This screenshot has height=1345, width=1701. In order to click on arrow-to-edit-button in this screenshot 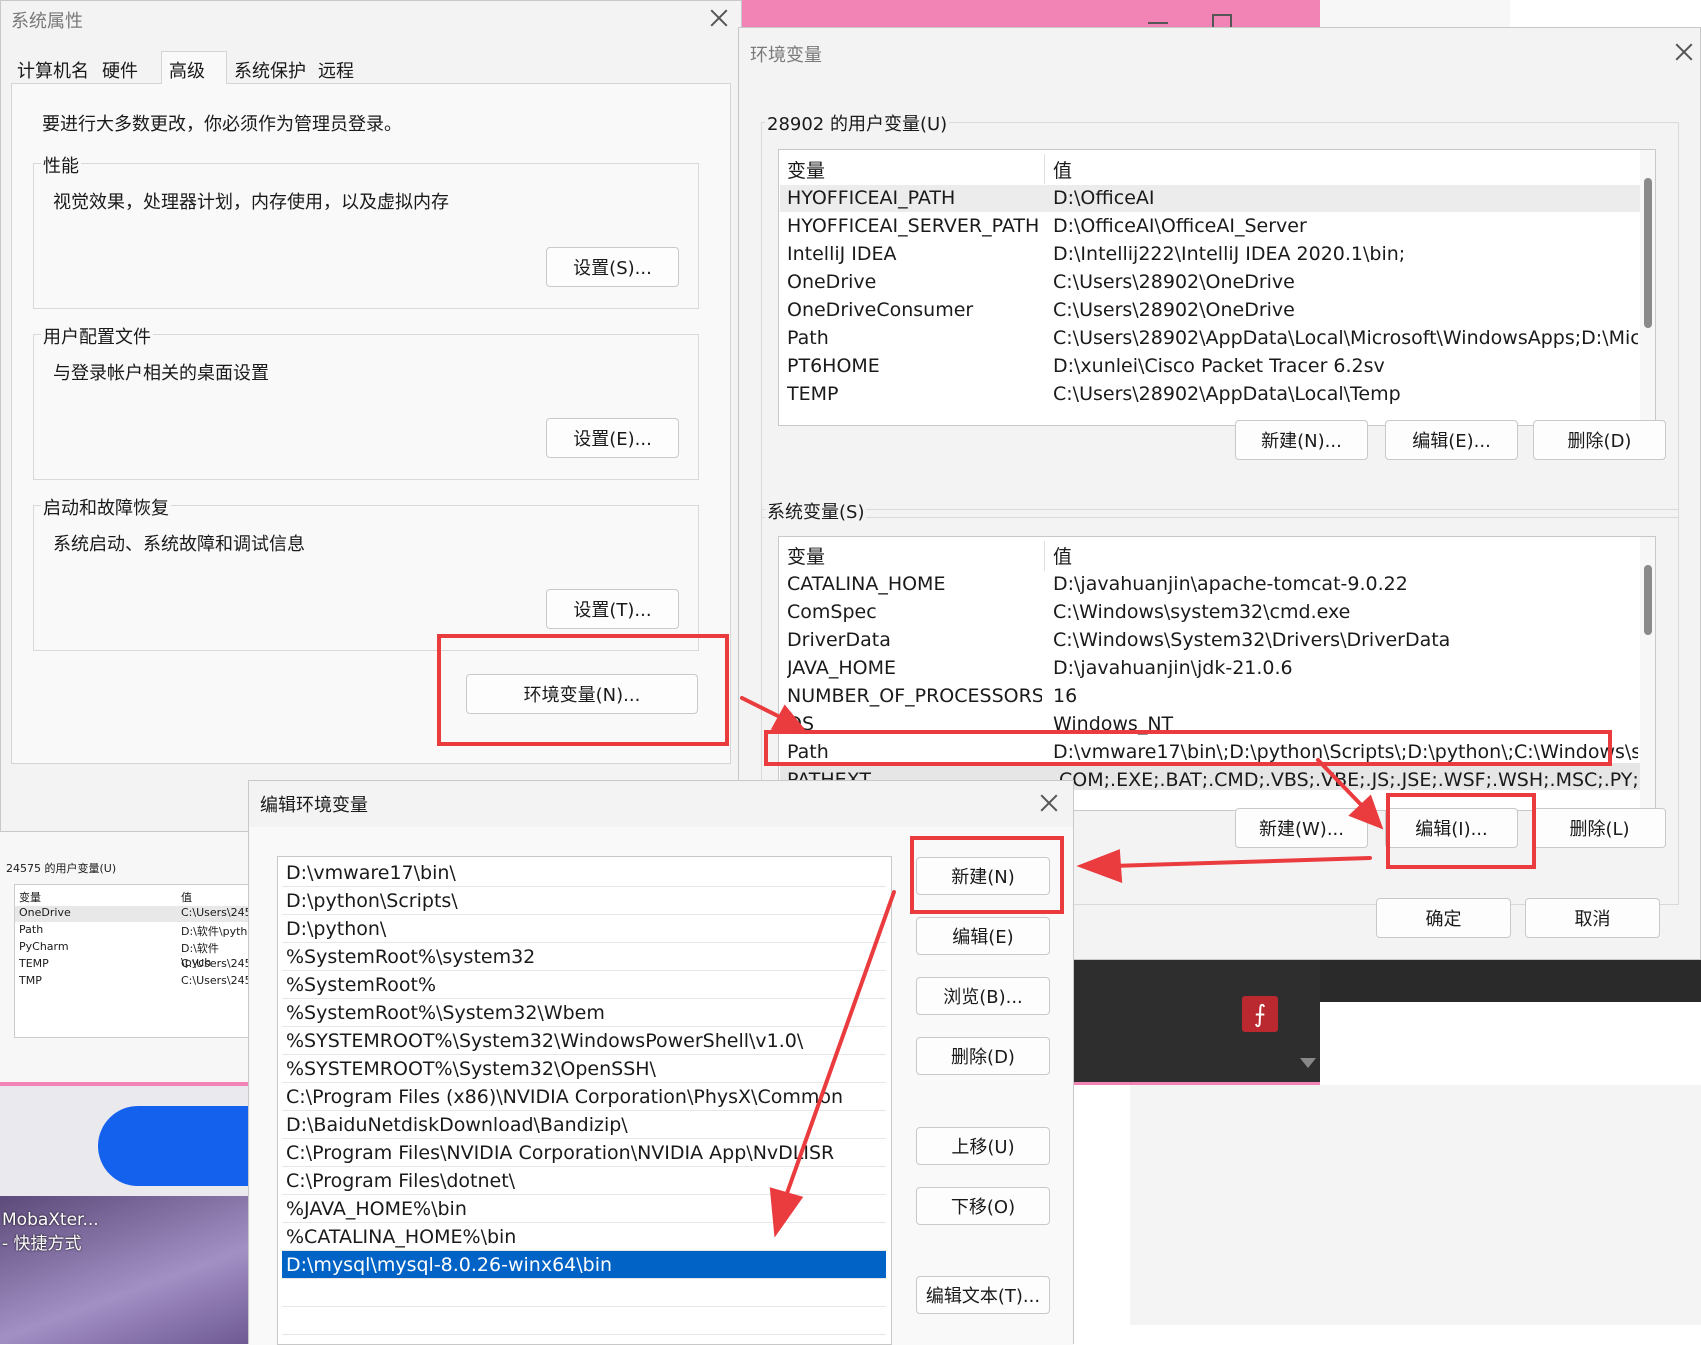, I will do `click(1343, 786)`.